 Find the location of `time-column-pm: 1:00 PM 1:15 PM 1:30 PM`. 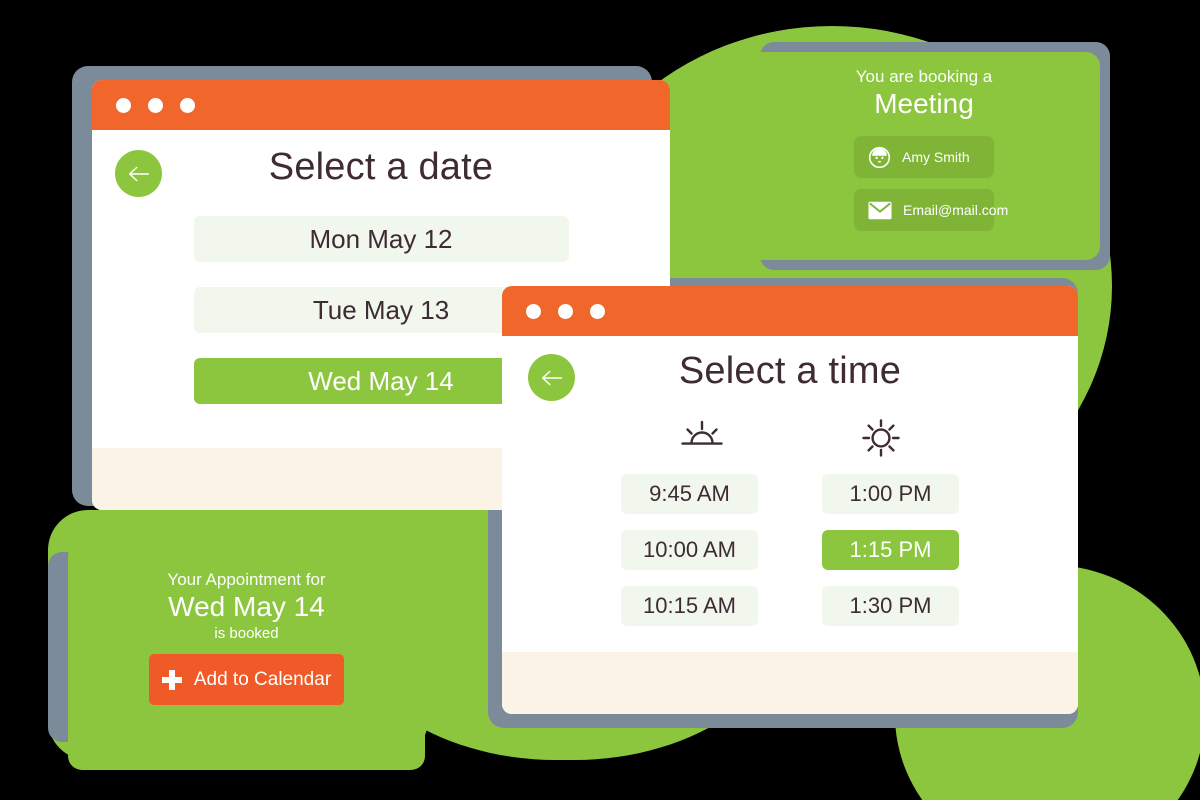

time-column-pm: 1:00 PM 1:15 PM 1:30 PM is located at coordinates (890, 550).